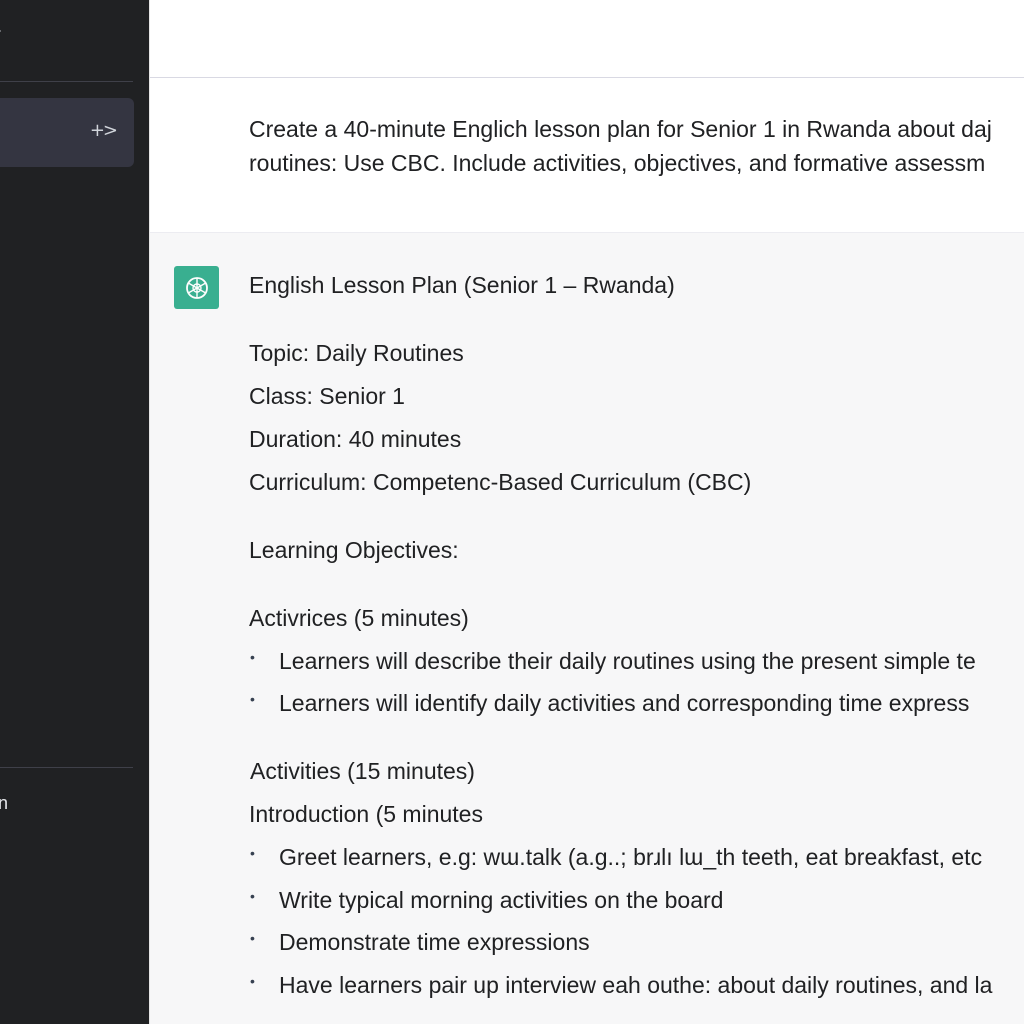 This screenshot has width=1024, height=1024. I want to click on openai-logo-icon, so click(196, 287).